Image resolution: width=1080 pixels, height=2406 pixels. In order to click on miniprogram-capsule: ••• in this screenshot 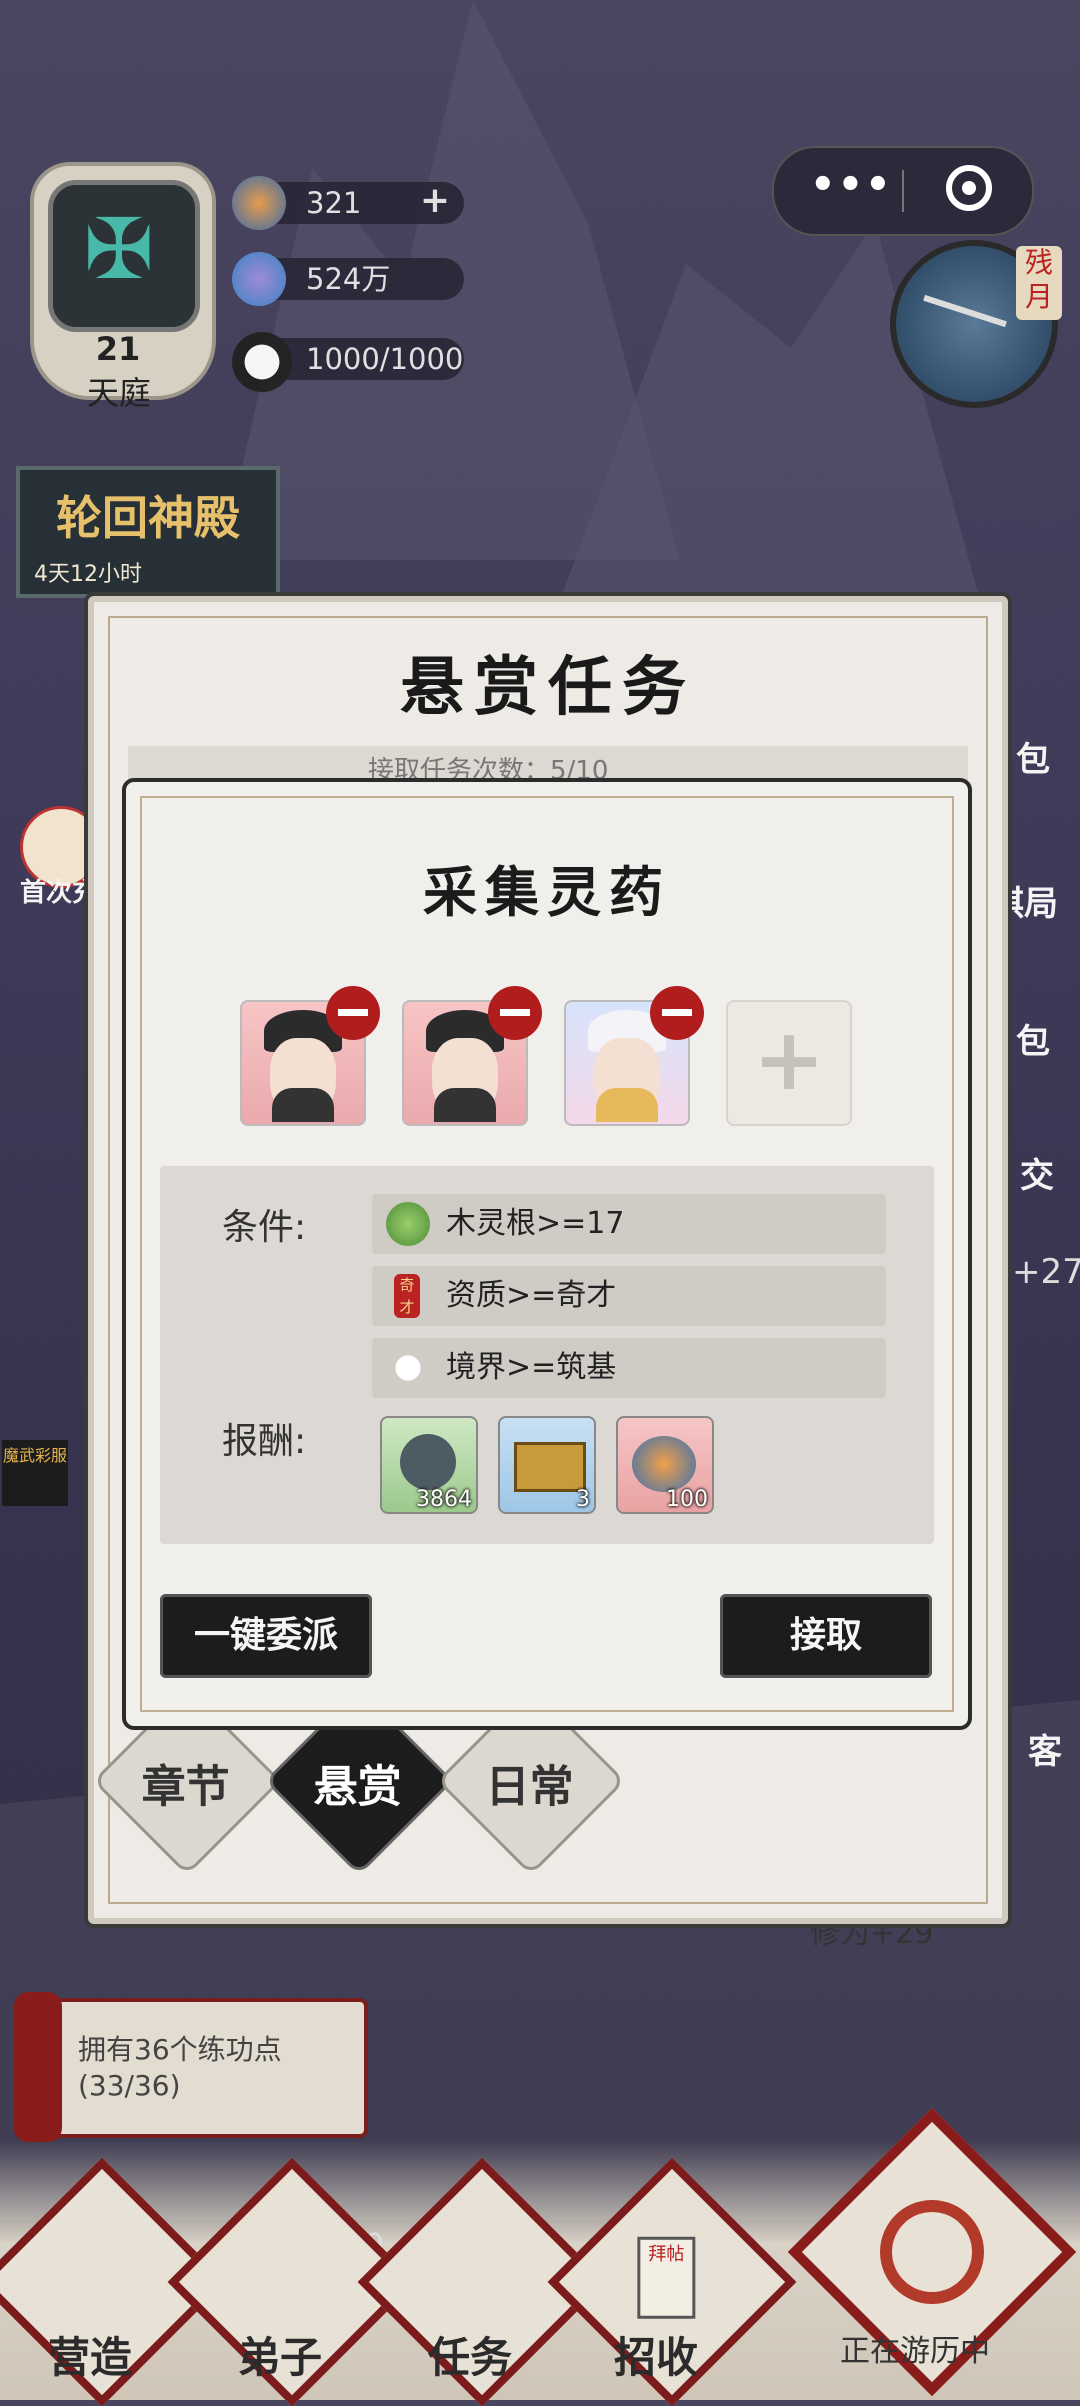, I will do `click(903, 191)`.